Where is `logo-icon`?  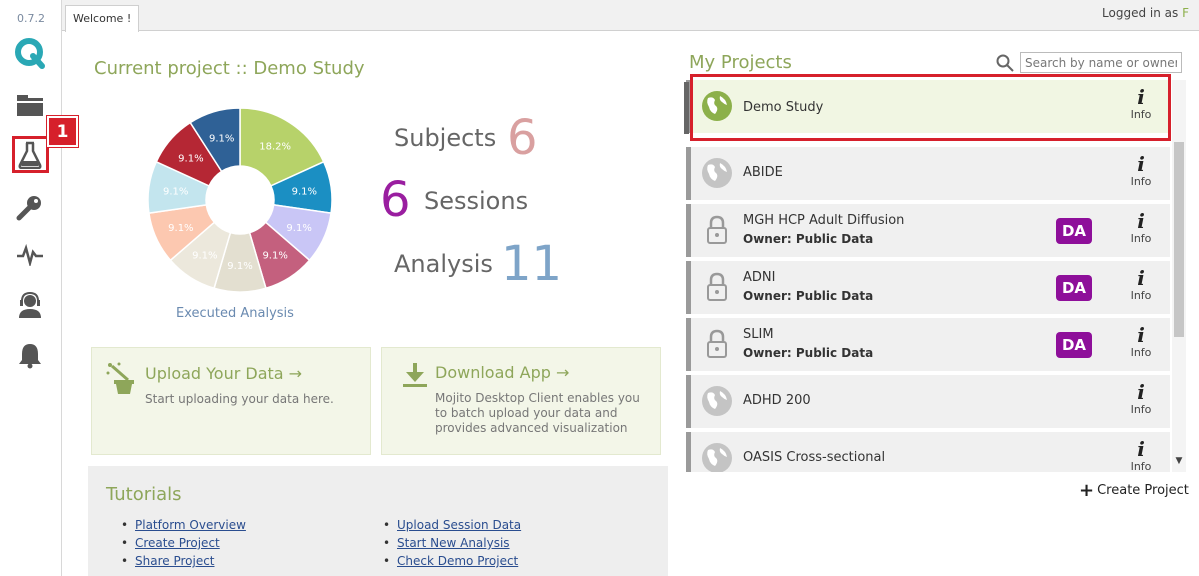
logo-icon is located at coordinates (30, 53).